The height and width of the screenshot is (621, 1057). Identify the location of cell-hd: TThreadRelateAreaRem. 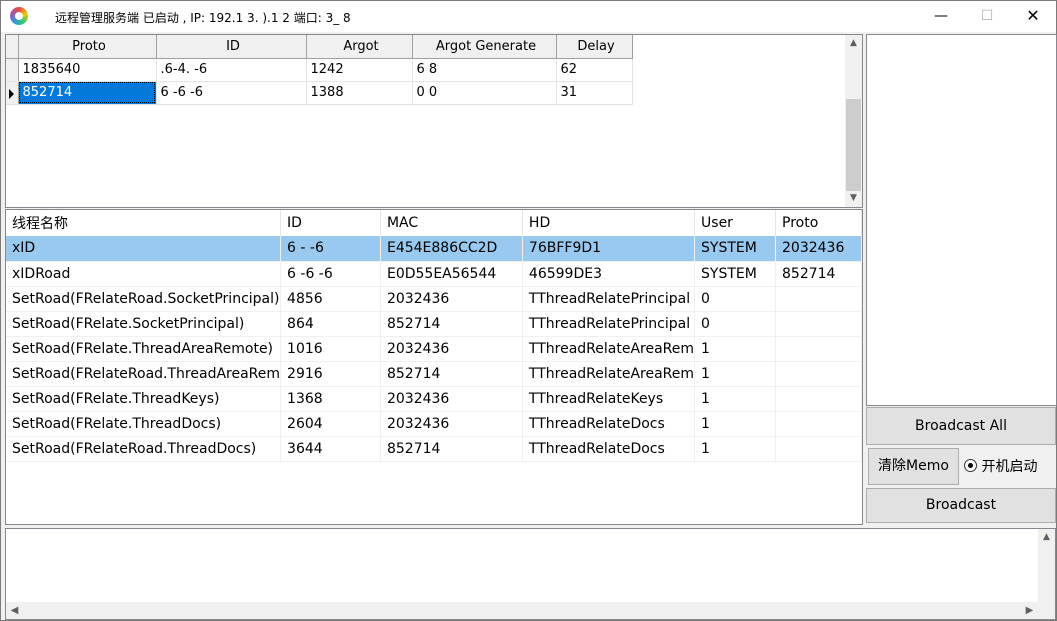
(609, 349).